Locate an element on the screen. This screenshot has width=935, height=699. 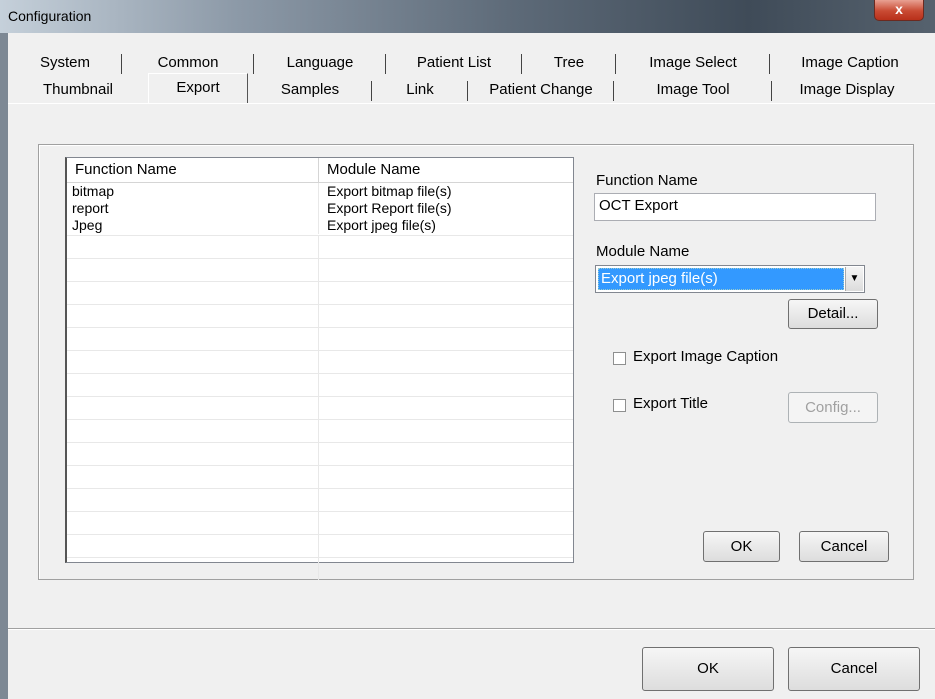
tab-image-display: Image Display is located at coordinates (847, 90).